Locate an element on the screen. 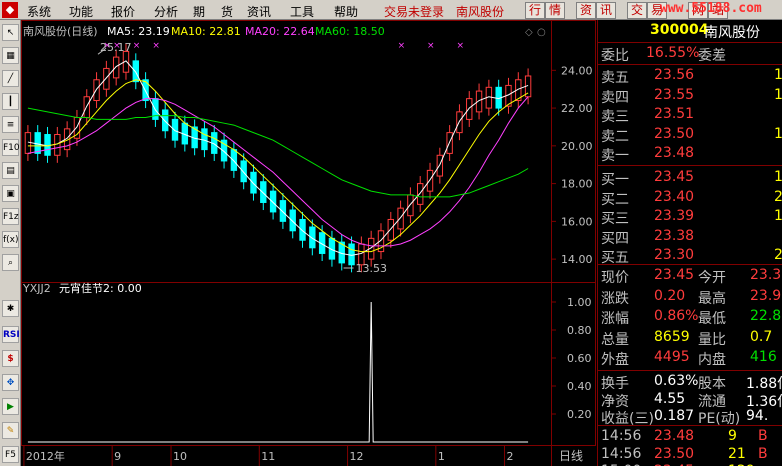 The width and height of the screenshot is (782, 466). menu-futures-2: 货 is located at coordinates (227, 11).